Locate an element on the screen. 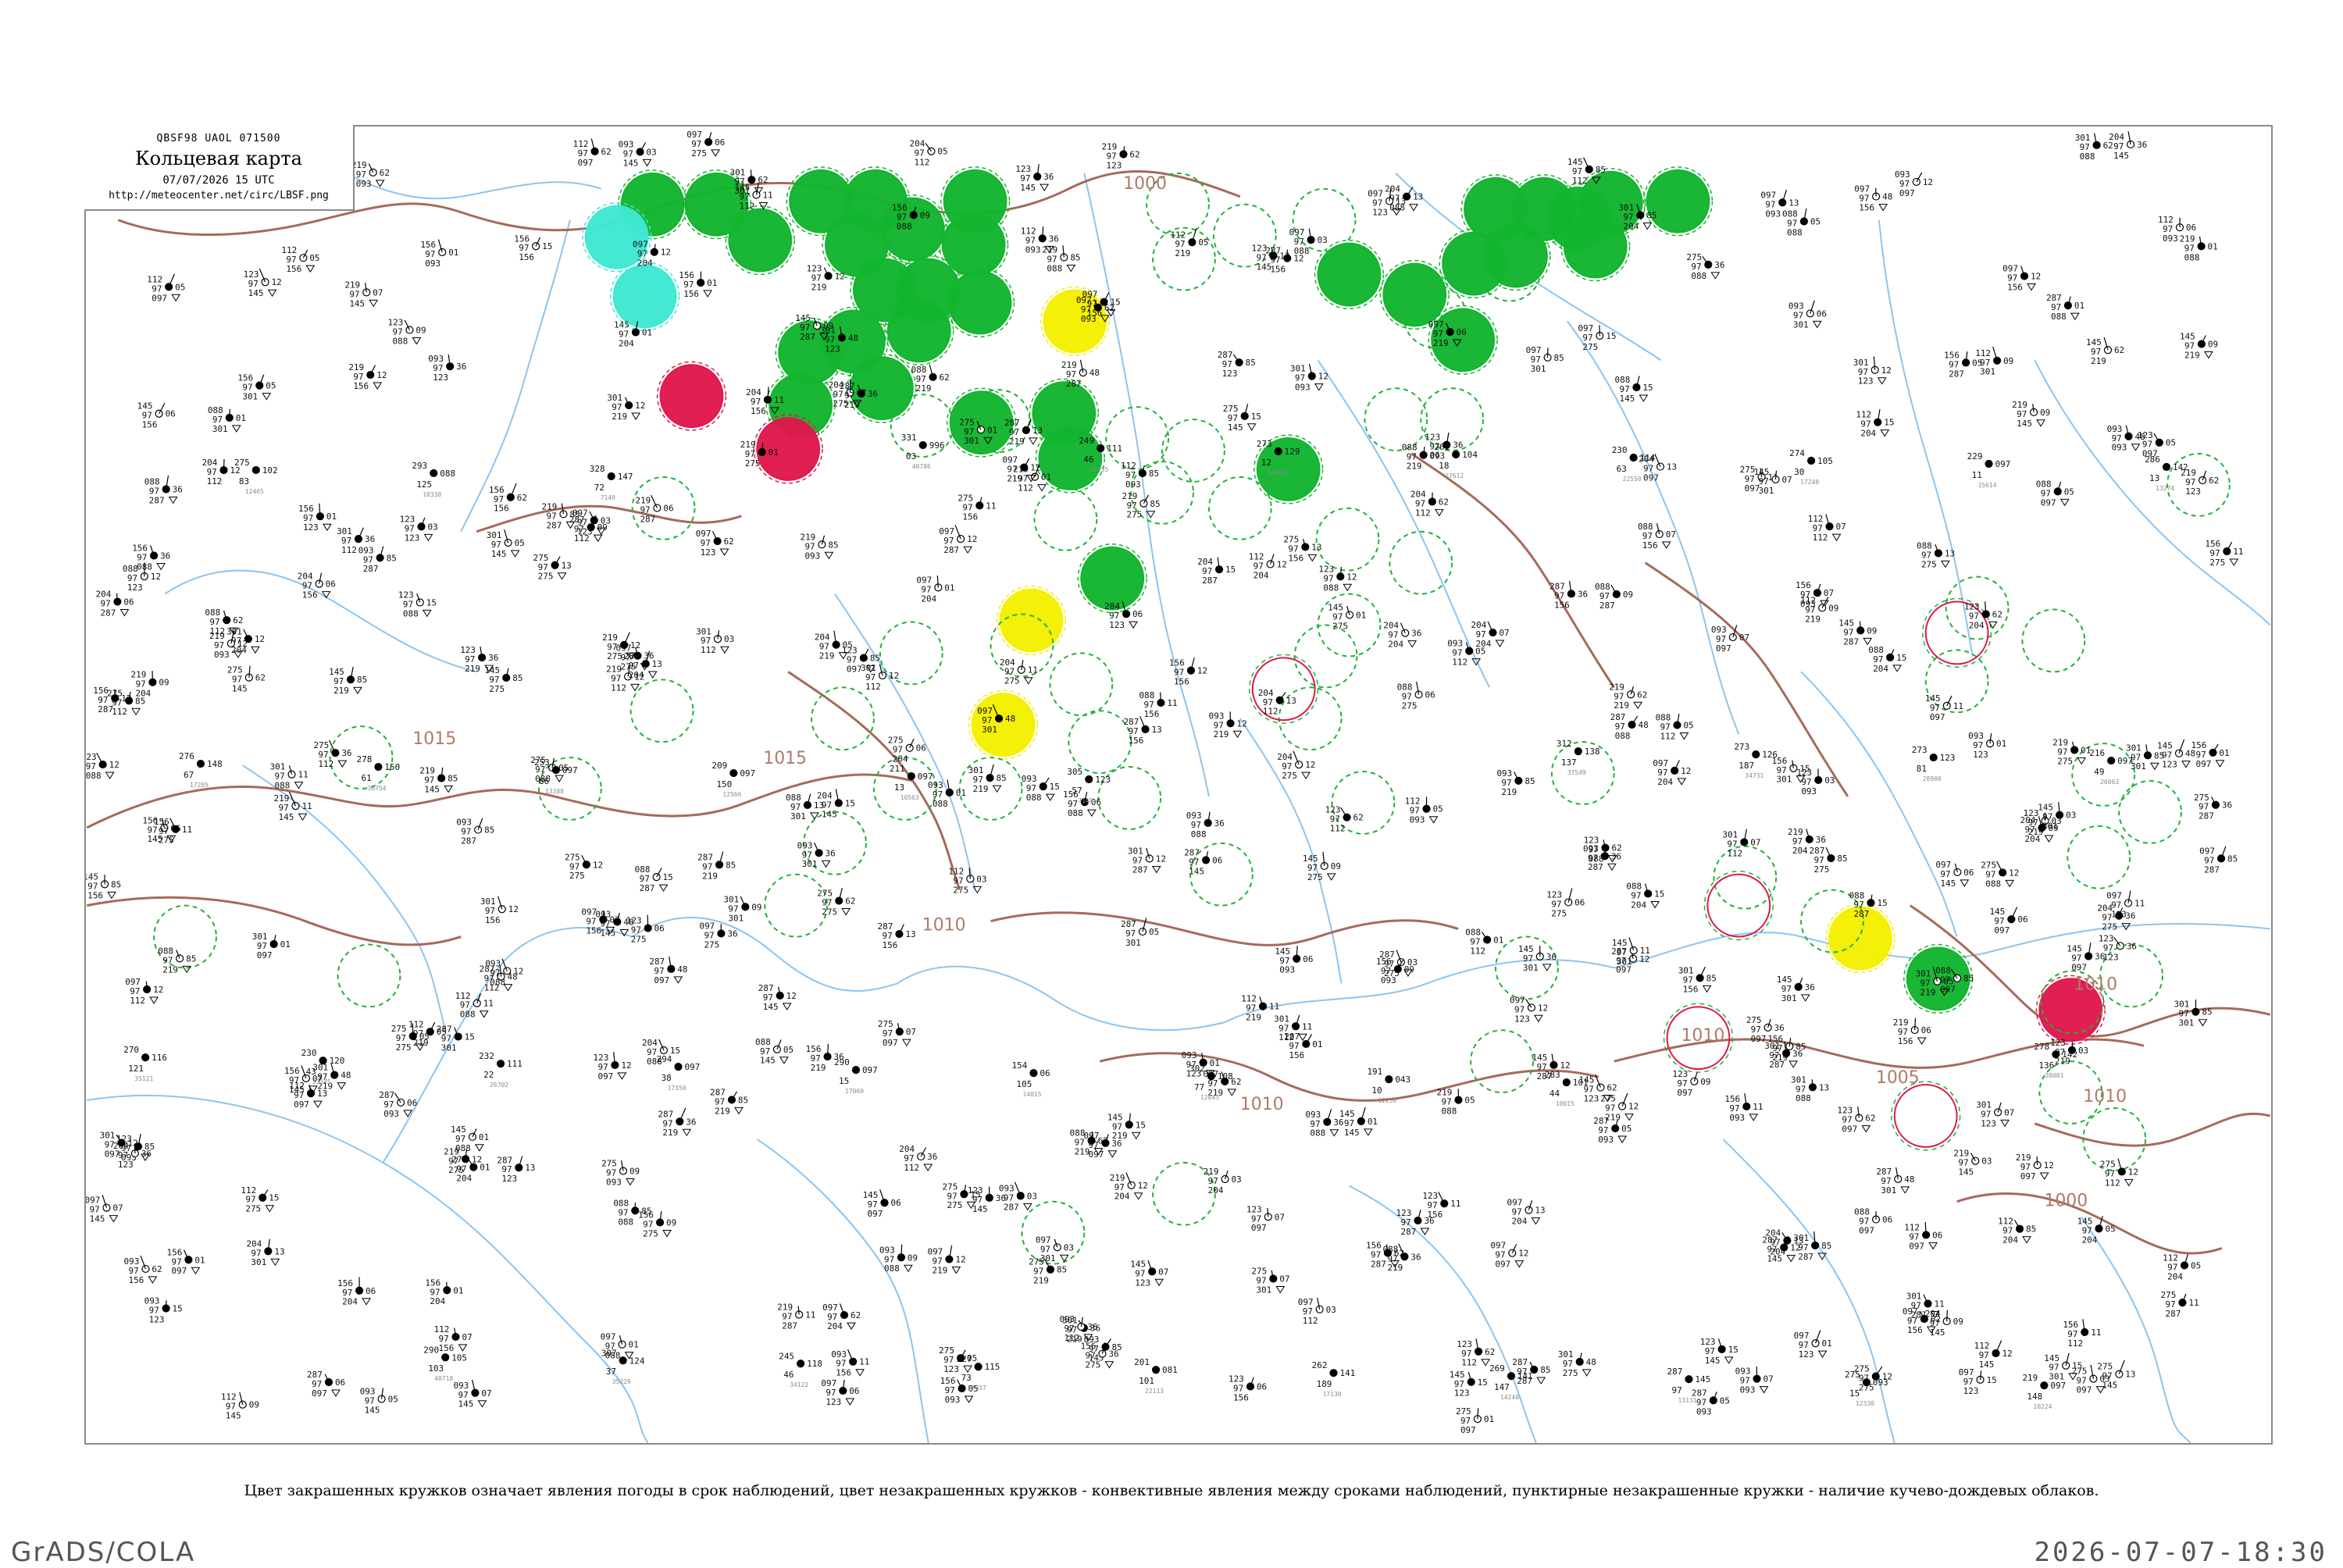 The height and width of the screenshot is (1568, 2343). station-plot: 0979706145 is located at coordinates (1954, 874).